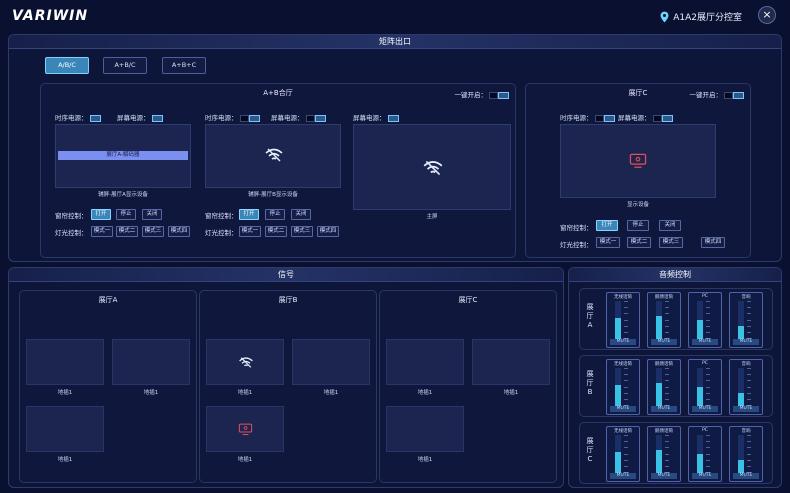 The image size is (790, 493). I want to click on mode-tab-abc-combined: A+B+C, so click(184, 65).